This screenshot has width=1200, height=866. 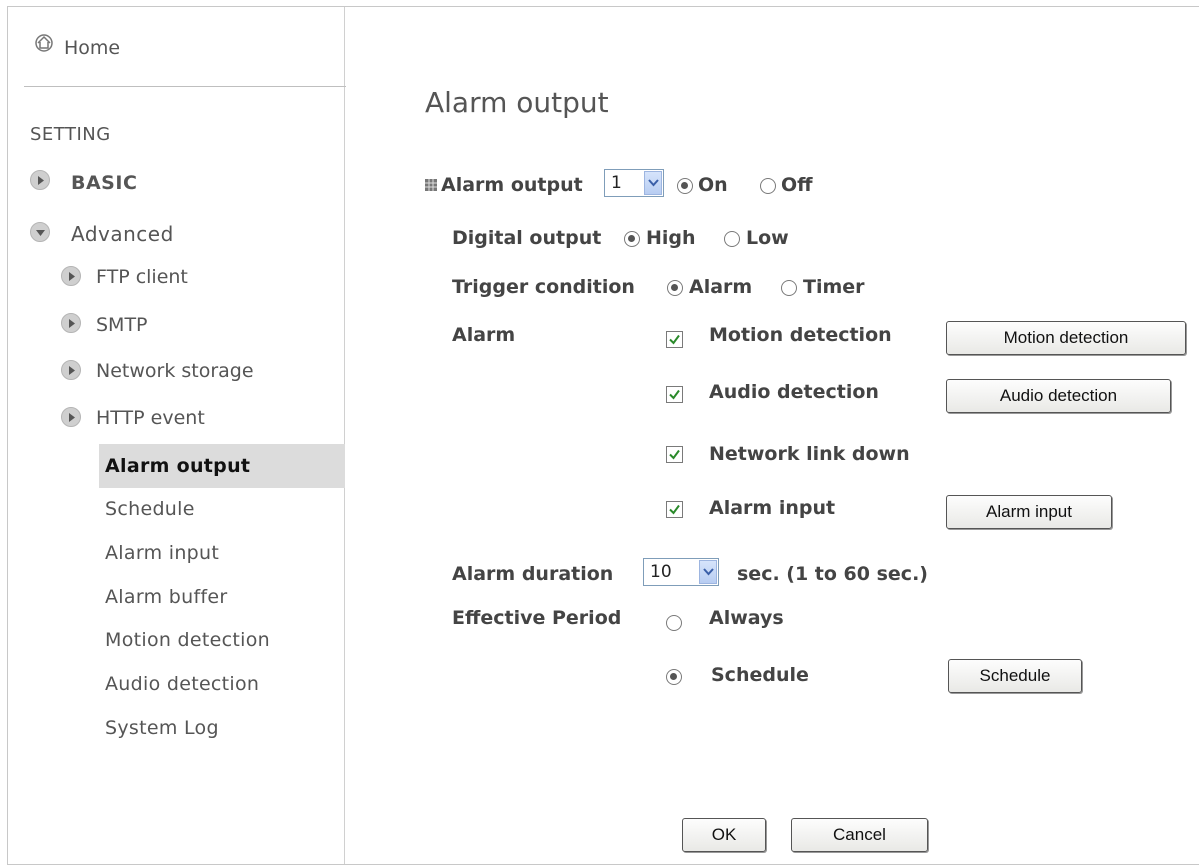 What do you see at coordinates (809, 454) in the screenshot?
I see `network-link-down-label: Network link down` at bounding box center [809, 454].